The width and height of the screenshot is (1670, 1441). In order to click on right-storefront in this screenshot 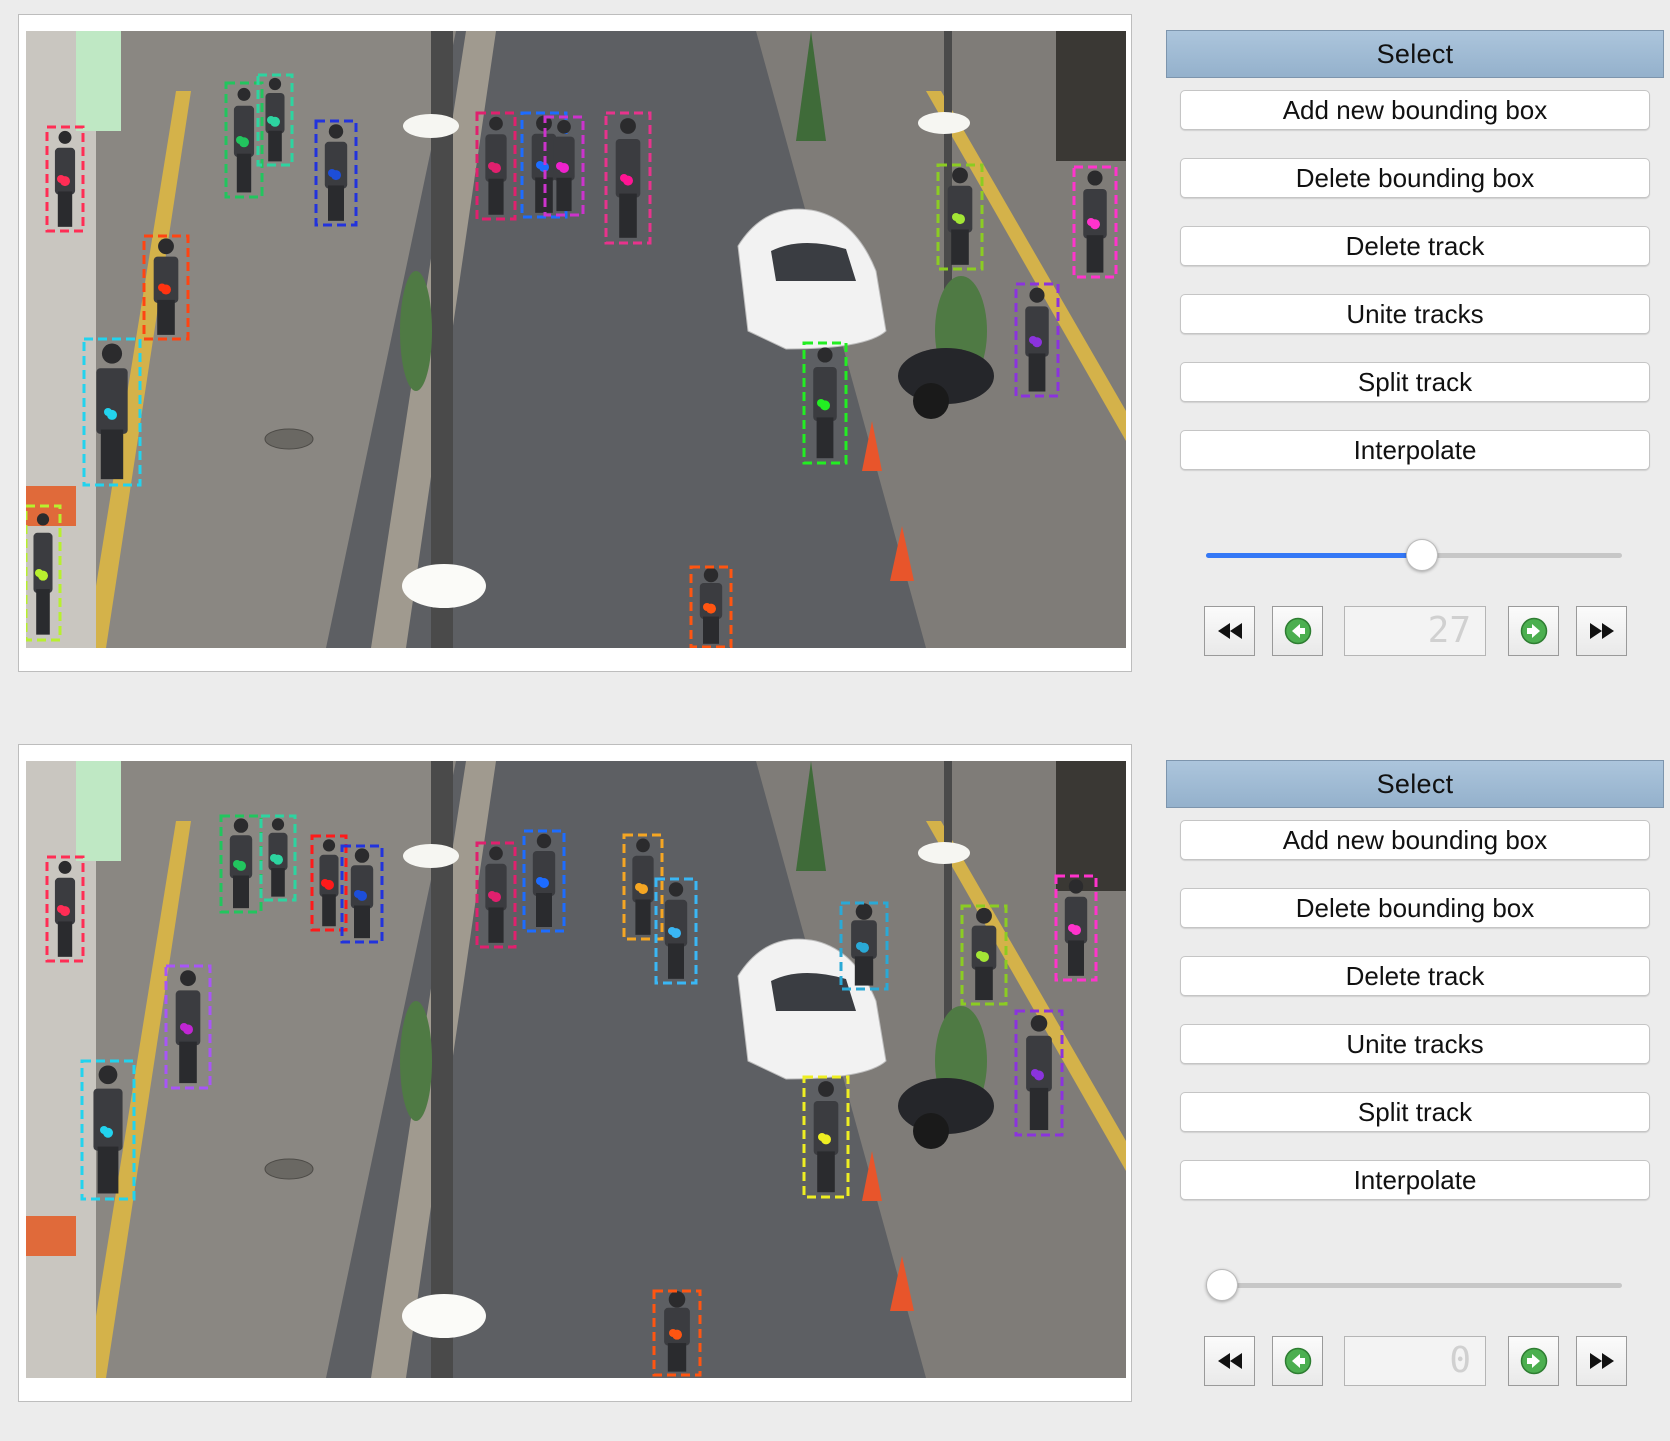, I will do `click(1091, 826)`.